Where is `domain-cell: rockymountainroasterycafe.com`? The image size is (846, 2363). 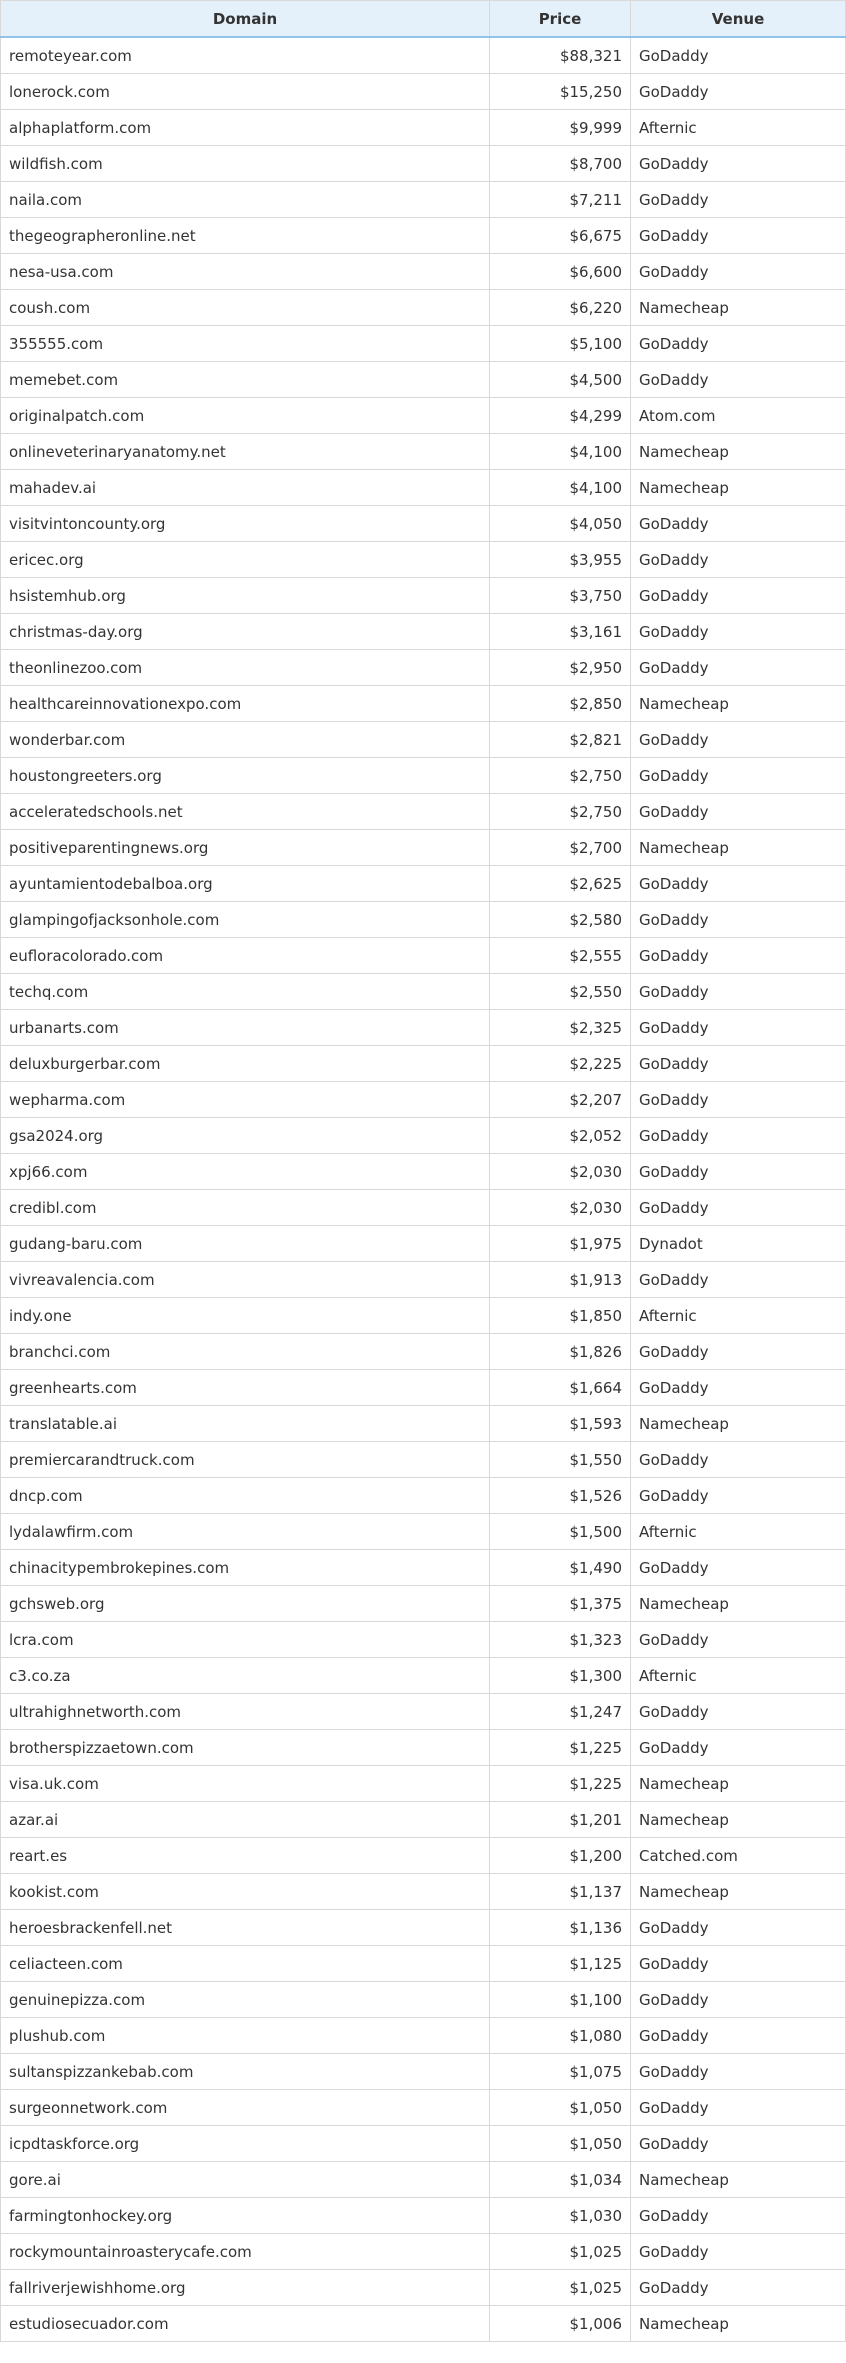
domain-cell: rockymountainroasterycafe.com is located at coordinates (245, 2251).